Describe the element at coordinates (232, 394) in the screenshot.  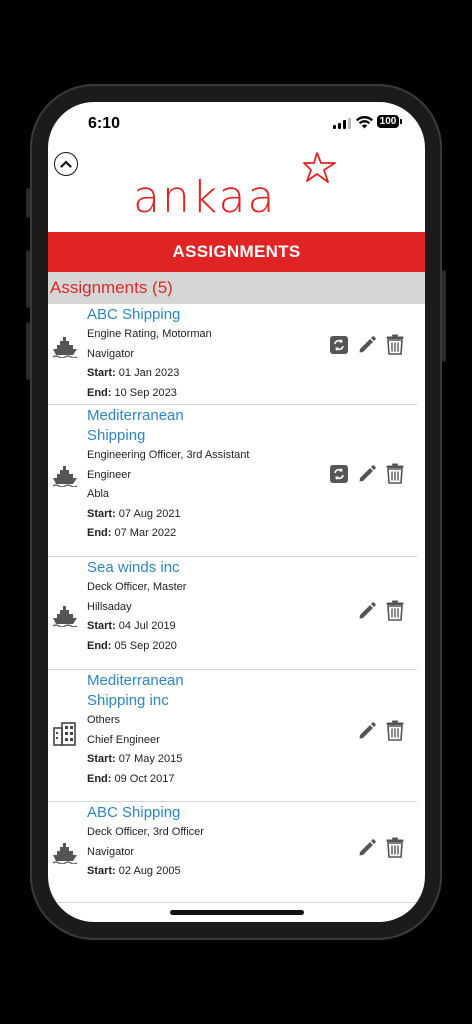
I see `end-date-row: End: 10 Sep 2023` at that location.